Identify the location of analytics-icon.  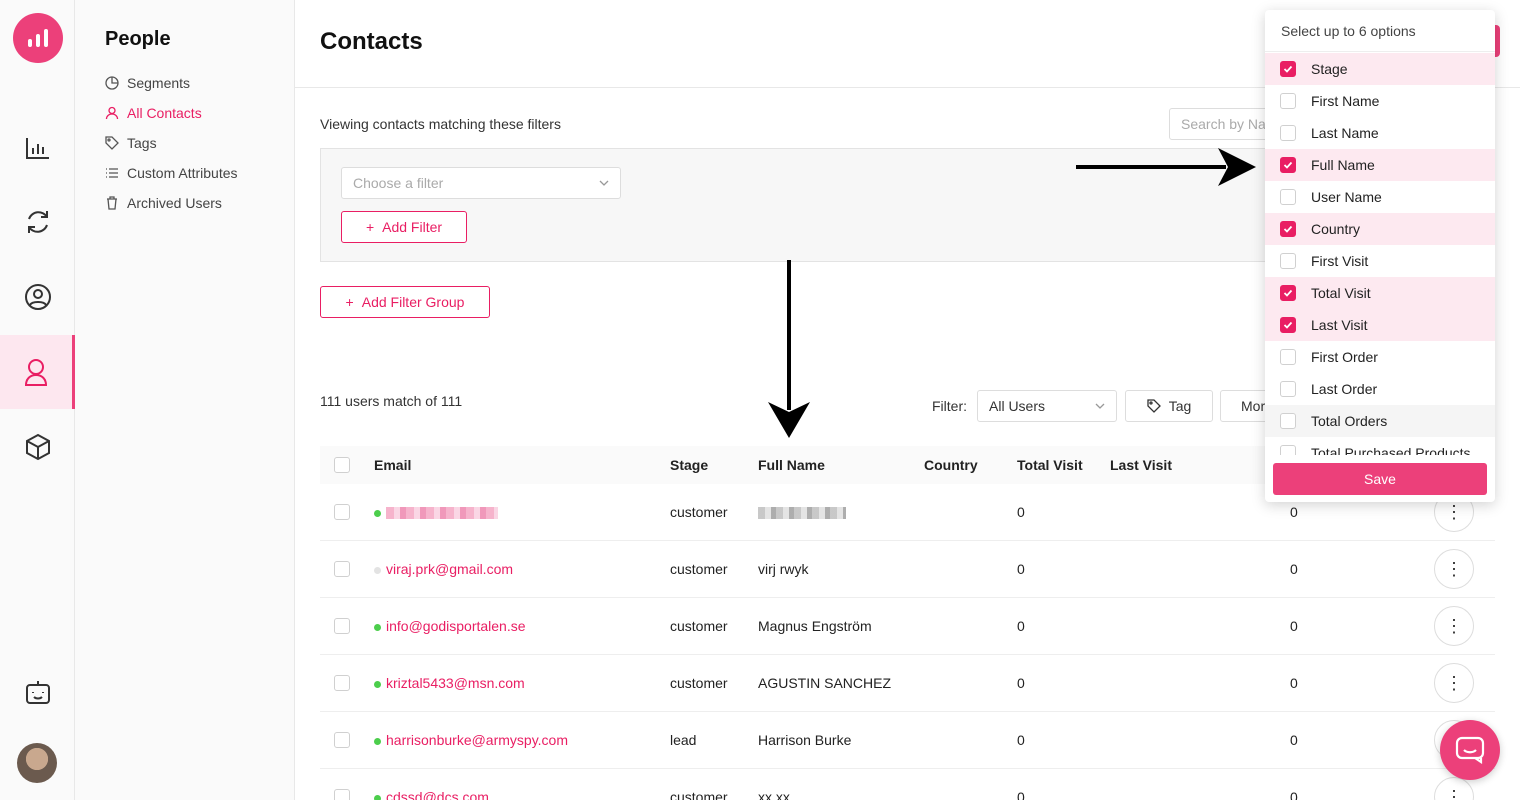
(37, 148).